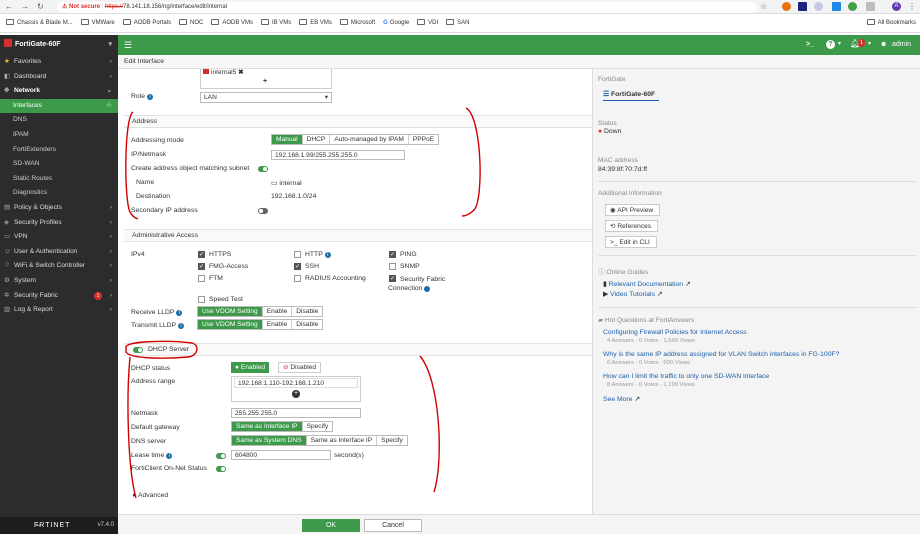  What do you see at coordinates (221, 456) in the screenshot?
I see `lease-time-toggle` at bounding box center [221, 456].